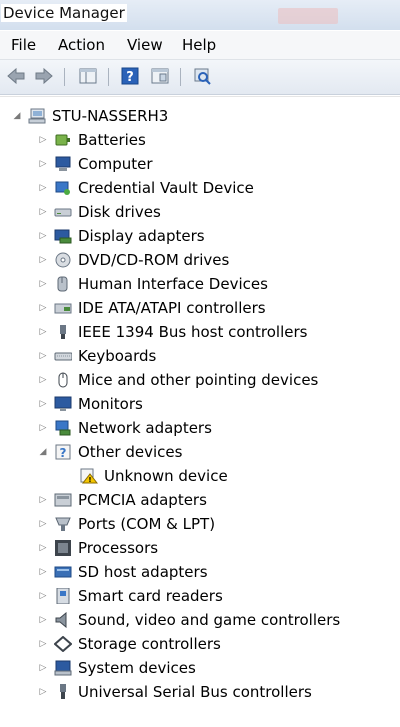 The height and width of the screenshot is (727, 400). I want to click on forward-arrow-icon, so click(44, 76).